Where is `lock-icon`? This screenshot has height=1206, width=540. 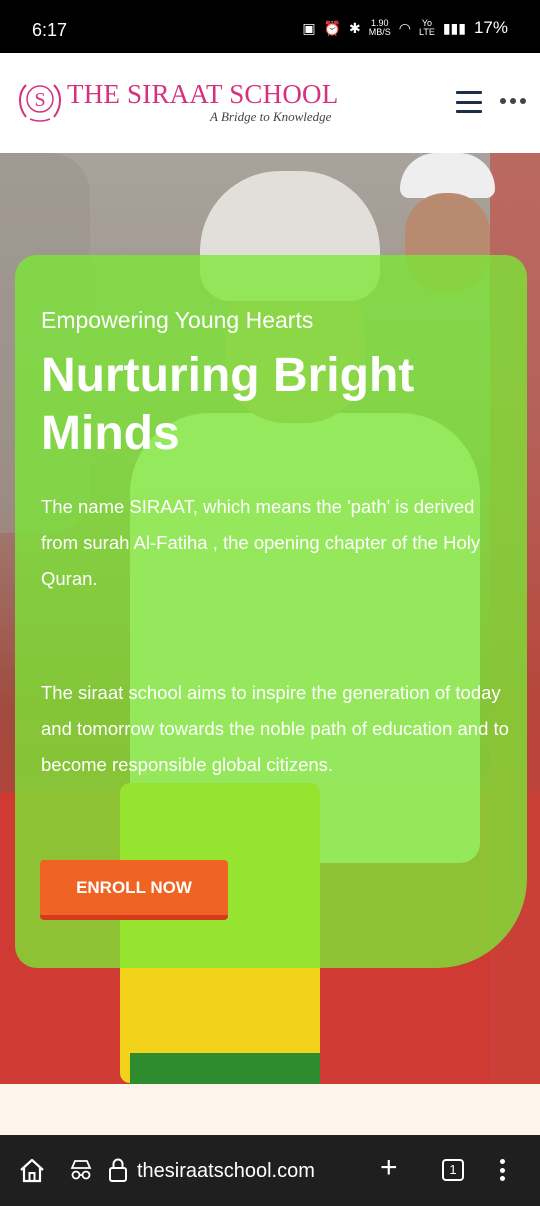
lock-icon is located at coordinates (118, 1170).